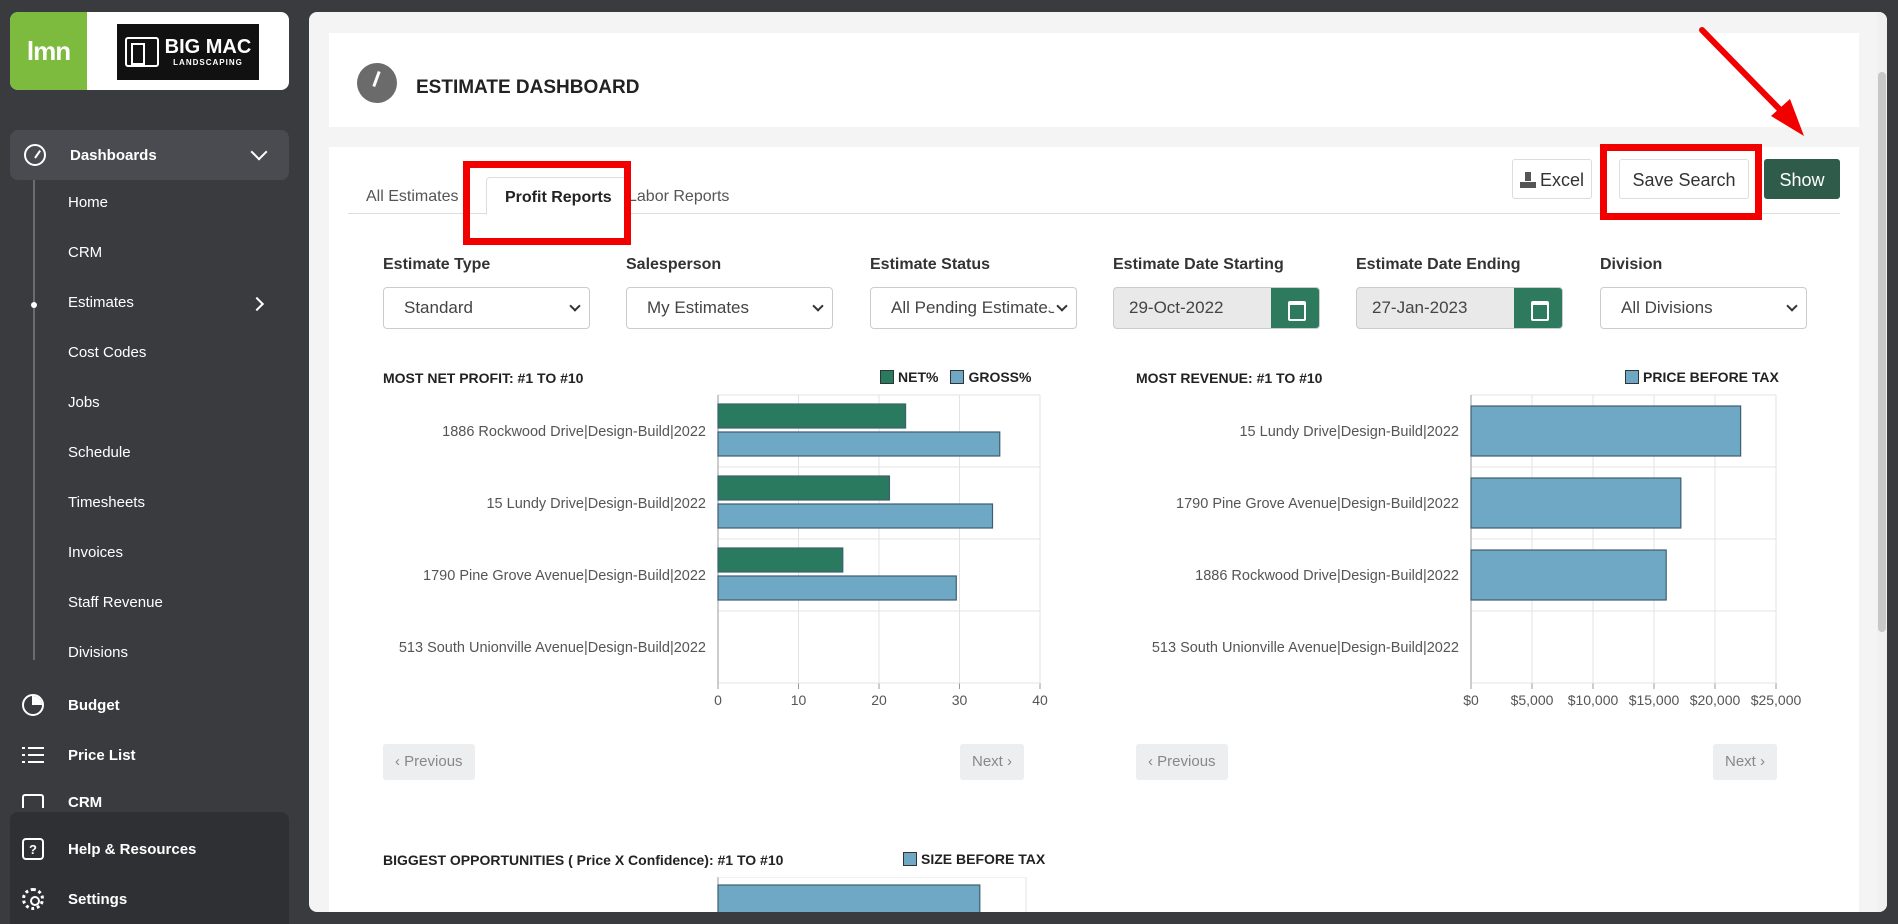 The height and width of the screenshot is (924, 1898). I want to click on net-profit-previous-button: ‹ Previous, so click(429, 762).